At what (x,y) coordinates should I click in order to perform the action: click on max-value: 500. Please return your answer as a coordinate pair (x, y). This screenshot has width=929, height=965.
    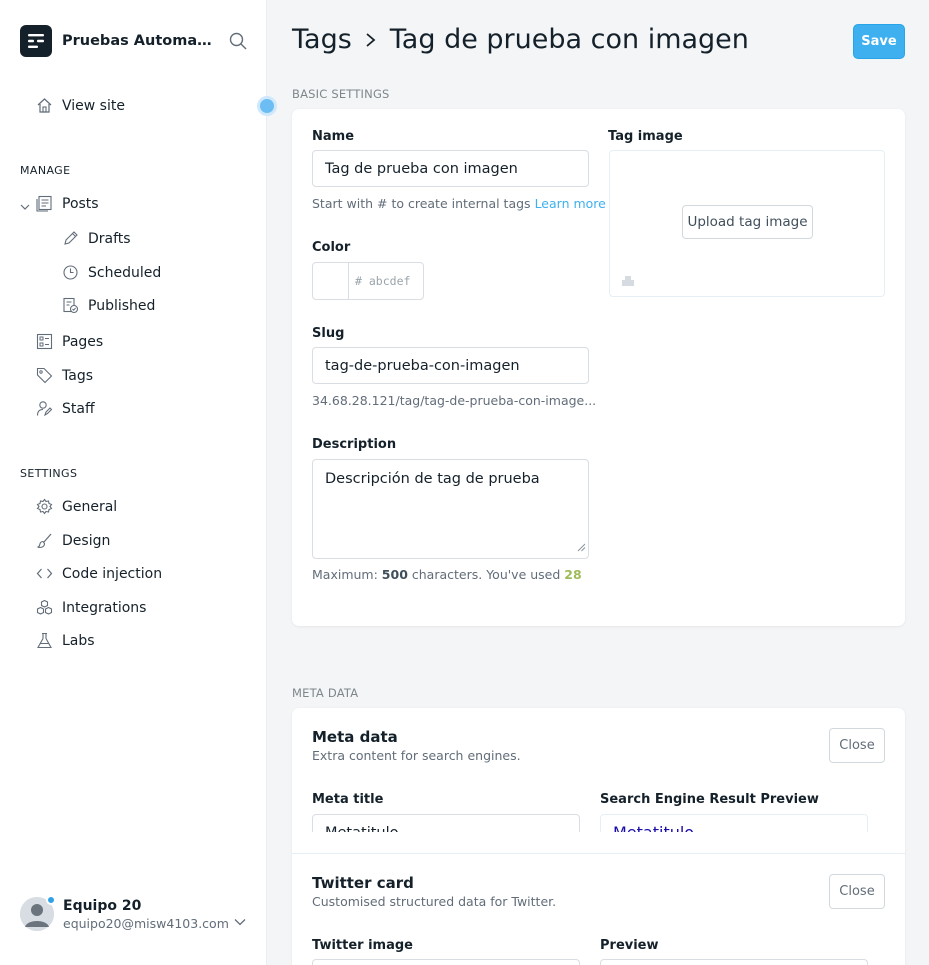
    Looking at the image, I should click on (394, 574).